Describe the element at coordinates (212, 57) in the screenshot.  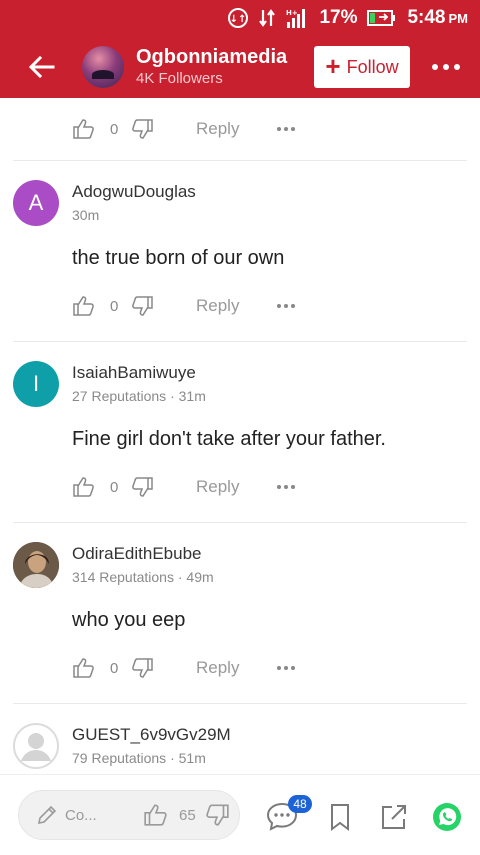
I see `channel-name: Ogbonniamedia` at that location.